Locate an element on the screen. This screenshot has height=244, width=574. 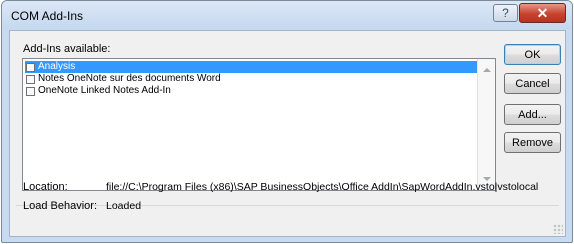
close-icon: ✕ is located at coordinates (542, 12).